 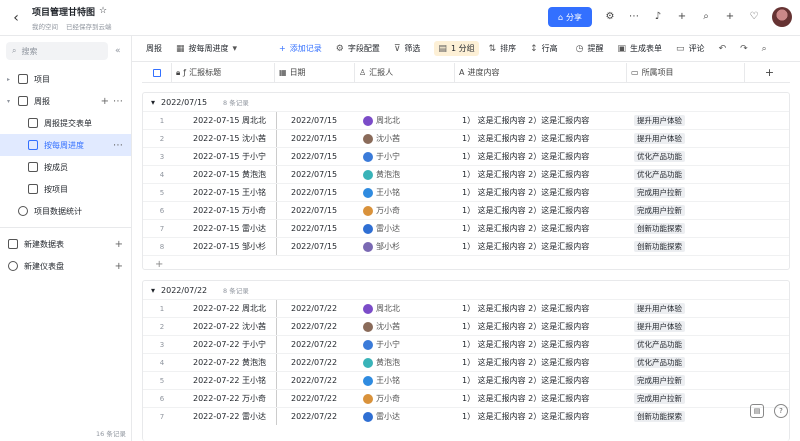 I want to click on workspace-label: 我的空间, so click(x=45, y=26).